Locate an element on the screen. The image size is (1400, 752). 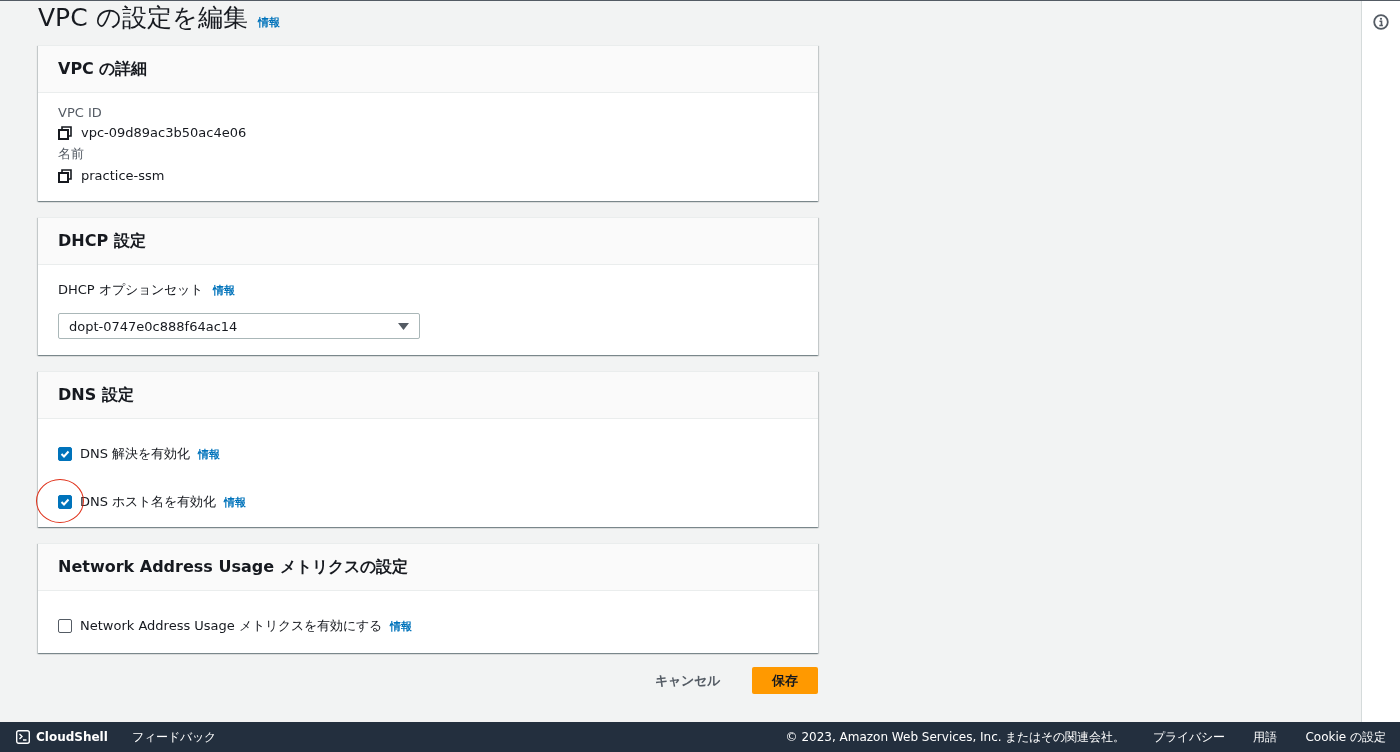
field-value: practice-ssm is located at coordinates (123, 175).